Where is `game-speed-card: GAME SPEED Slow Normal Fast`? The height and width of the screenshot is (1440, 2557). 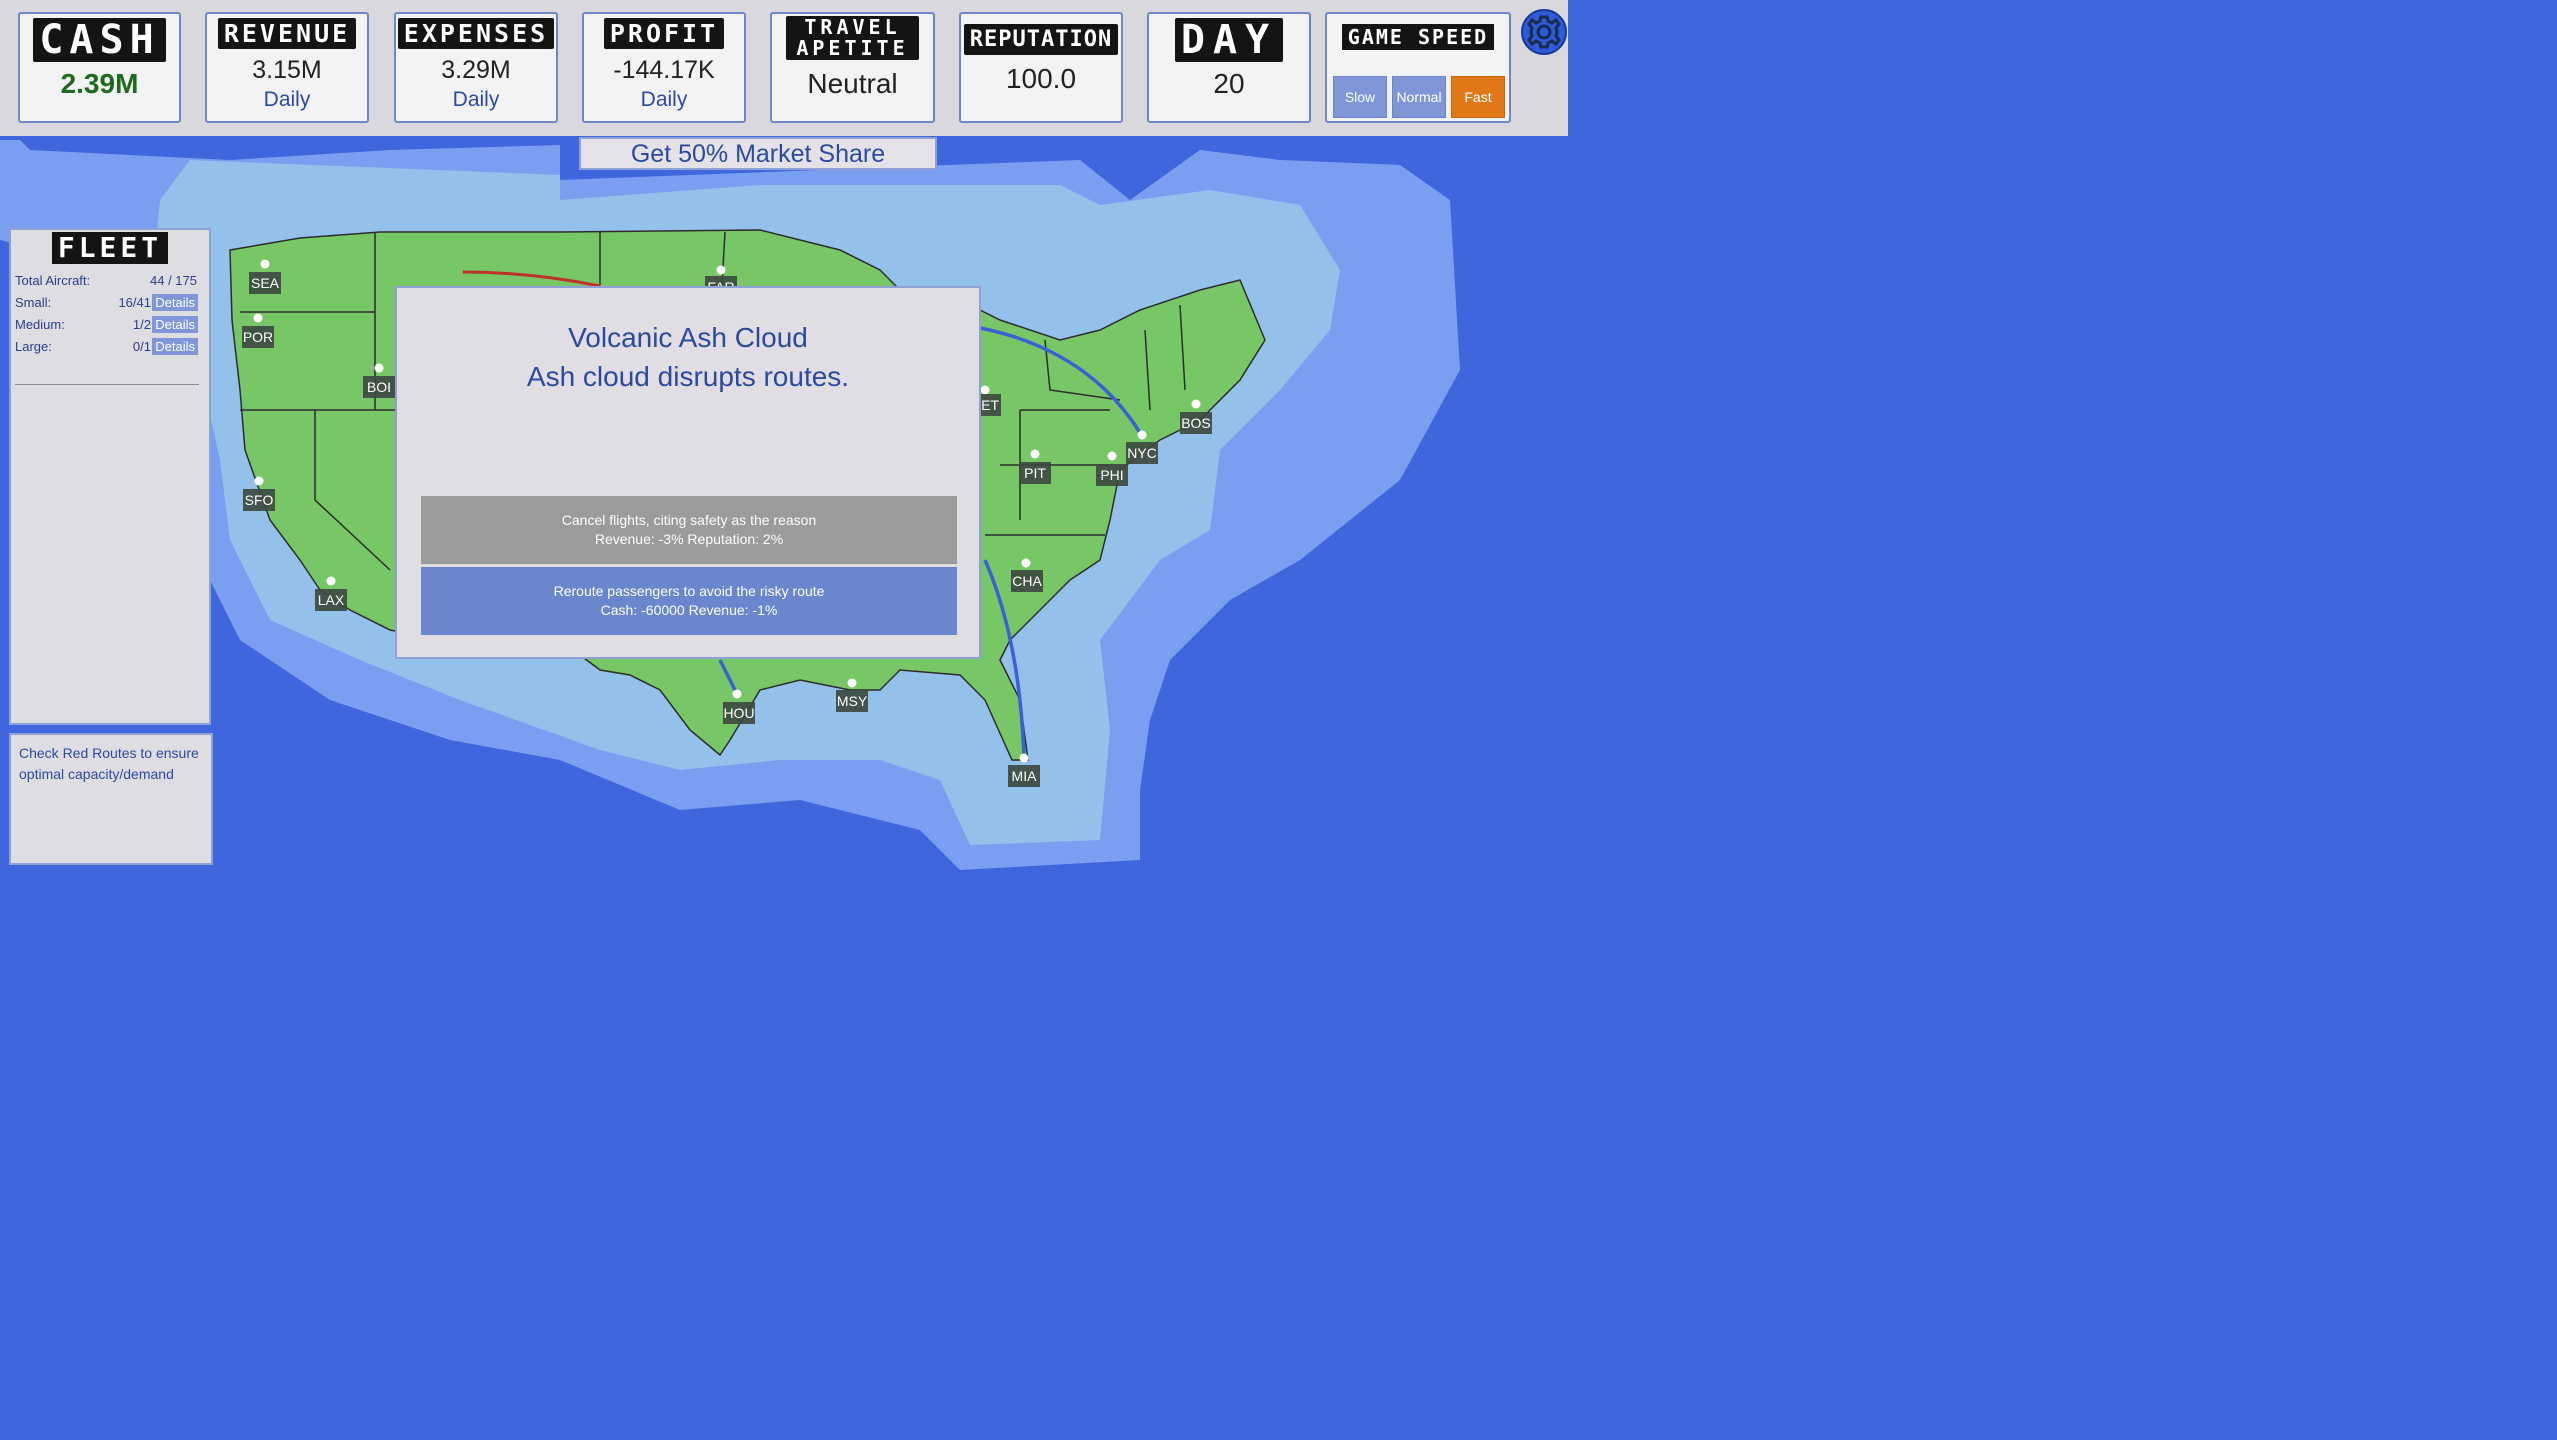
game-speed-card: GAME SPEED Slow Normal Fast is located at coordinates (1418, 67).